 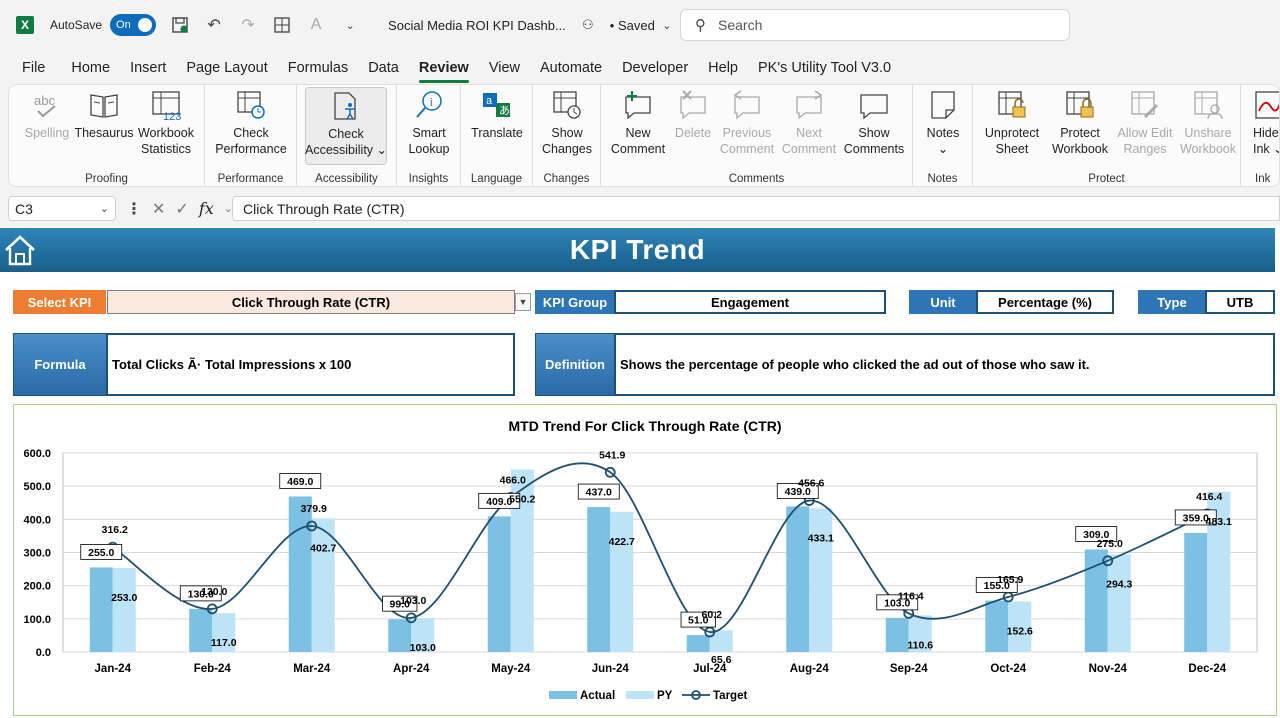 I want to click on cancel-icon: ✕, so click(x=158, y=209).